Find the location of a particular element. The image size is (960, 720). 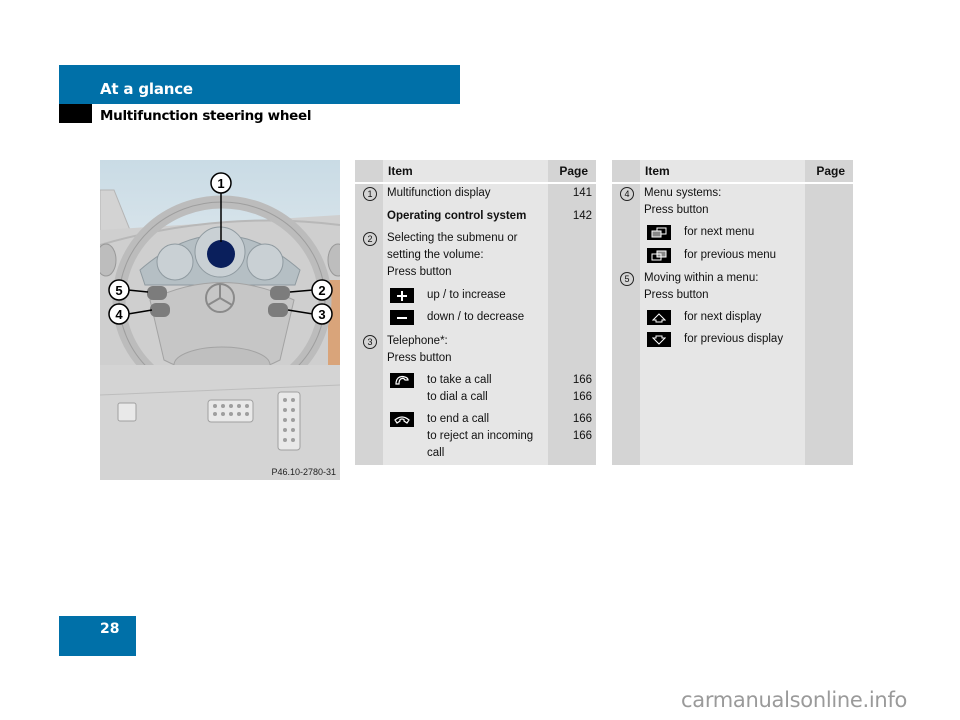

sub-item-text: call is located at coordinates (436, 453).